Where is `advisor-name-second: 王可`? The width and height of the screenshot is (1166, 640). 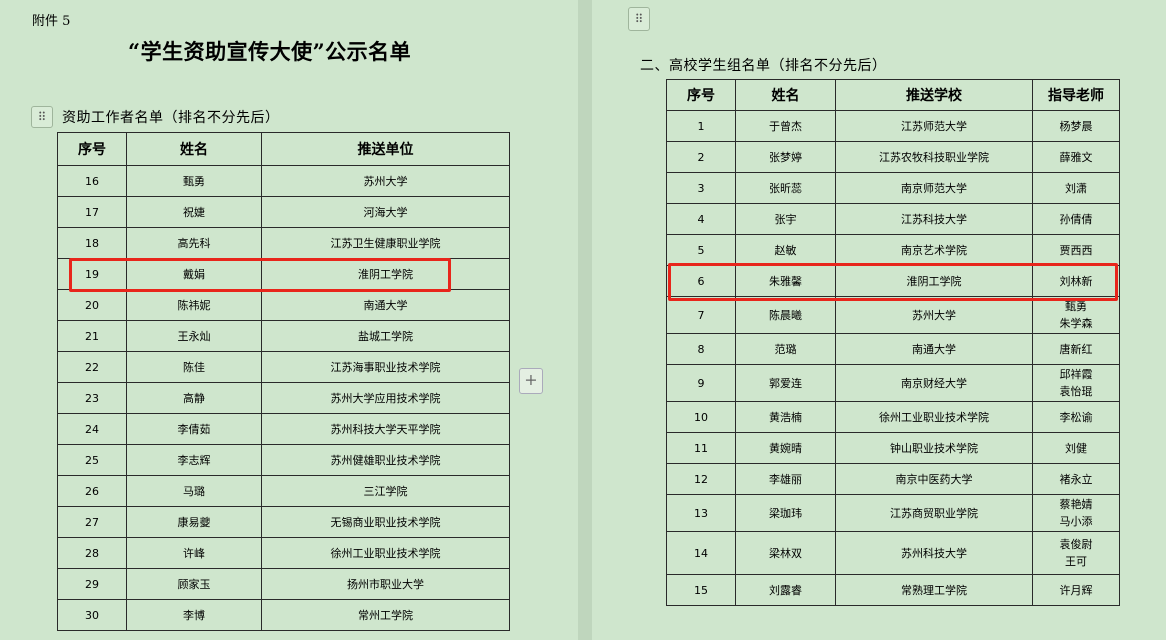 advisor-name-second: 王可 is located at coordinates (1076, 561).